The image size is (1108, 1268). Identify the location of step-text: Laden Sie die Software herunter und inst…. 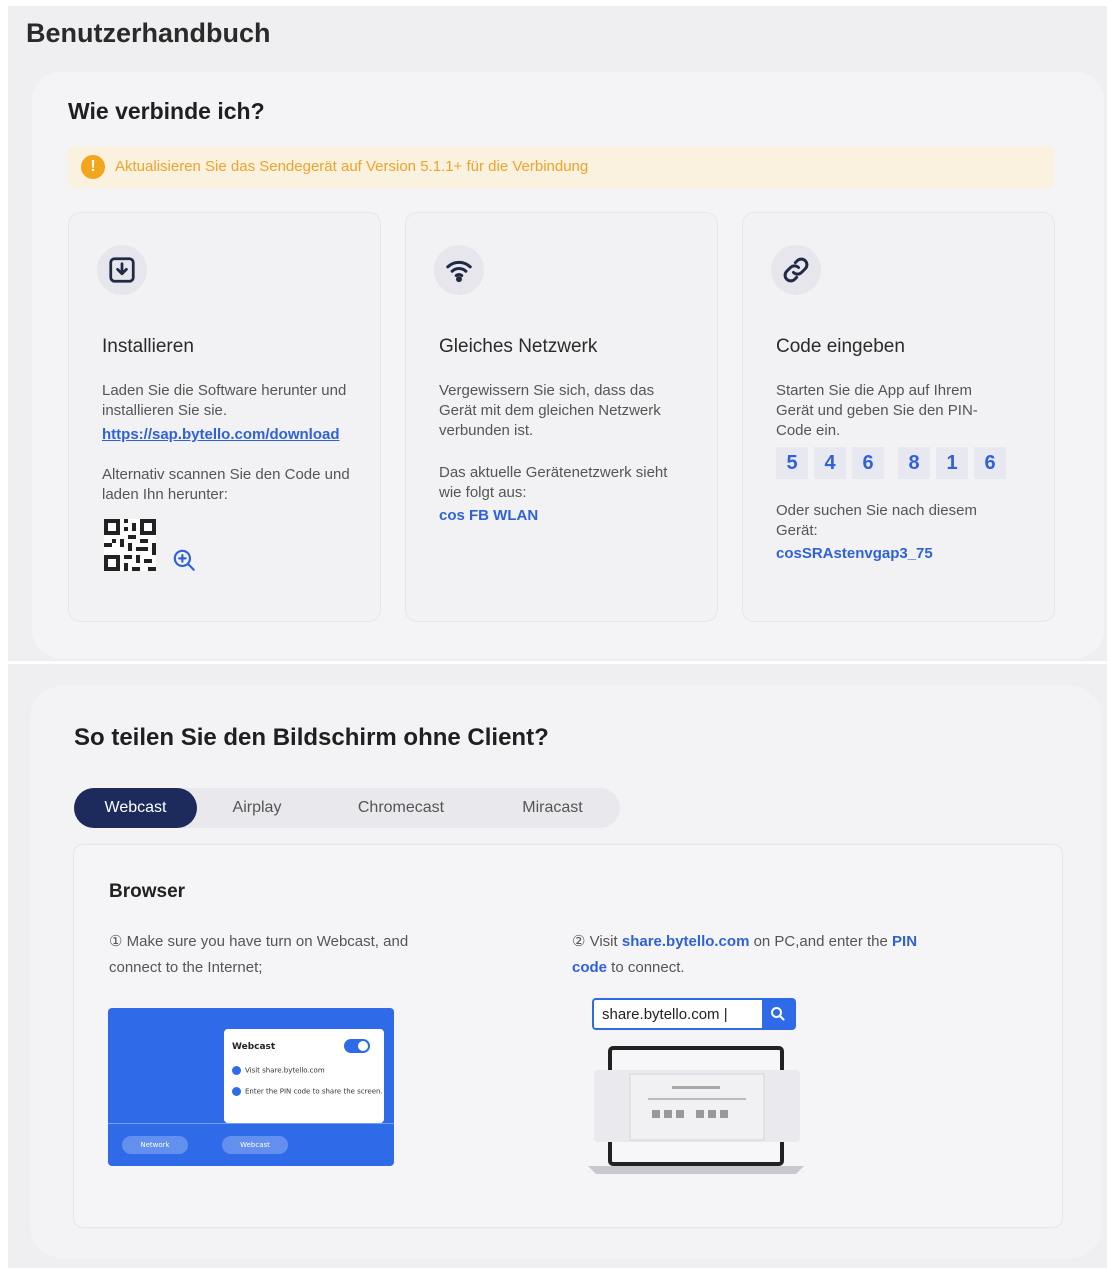
(224, 400).